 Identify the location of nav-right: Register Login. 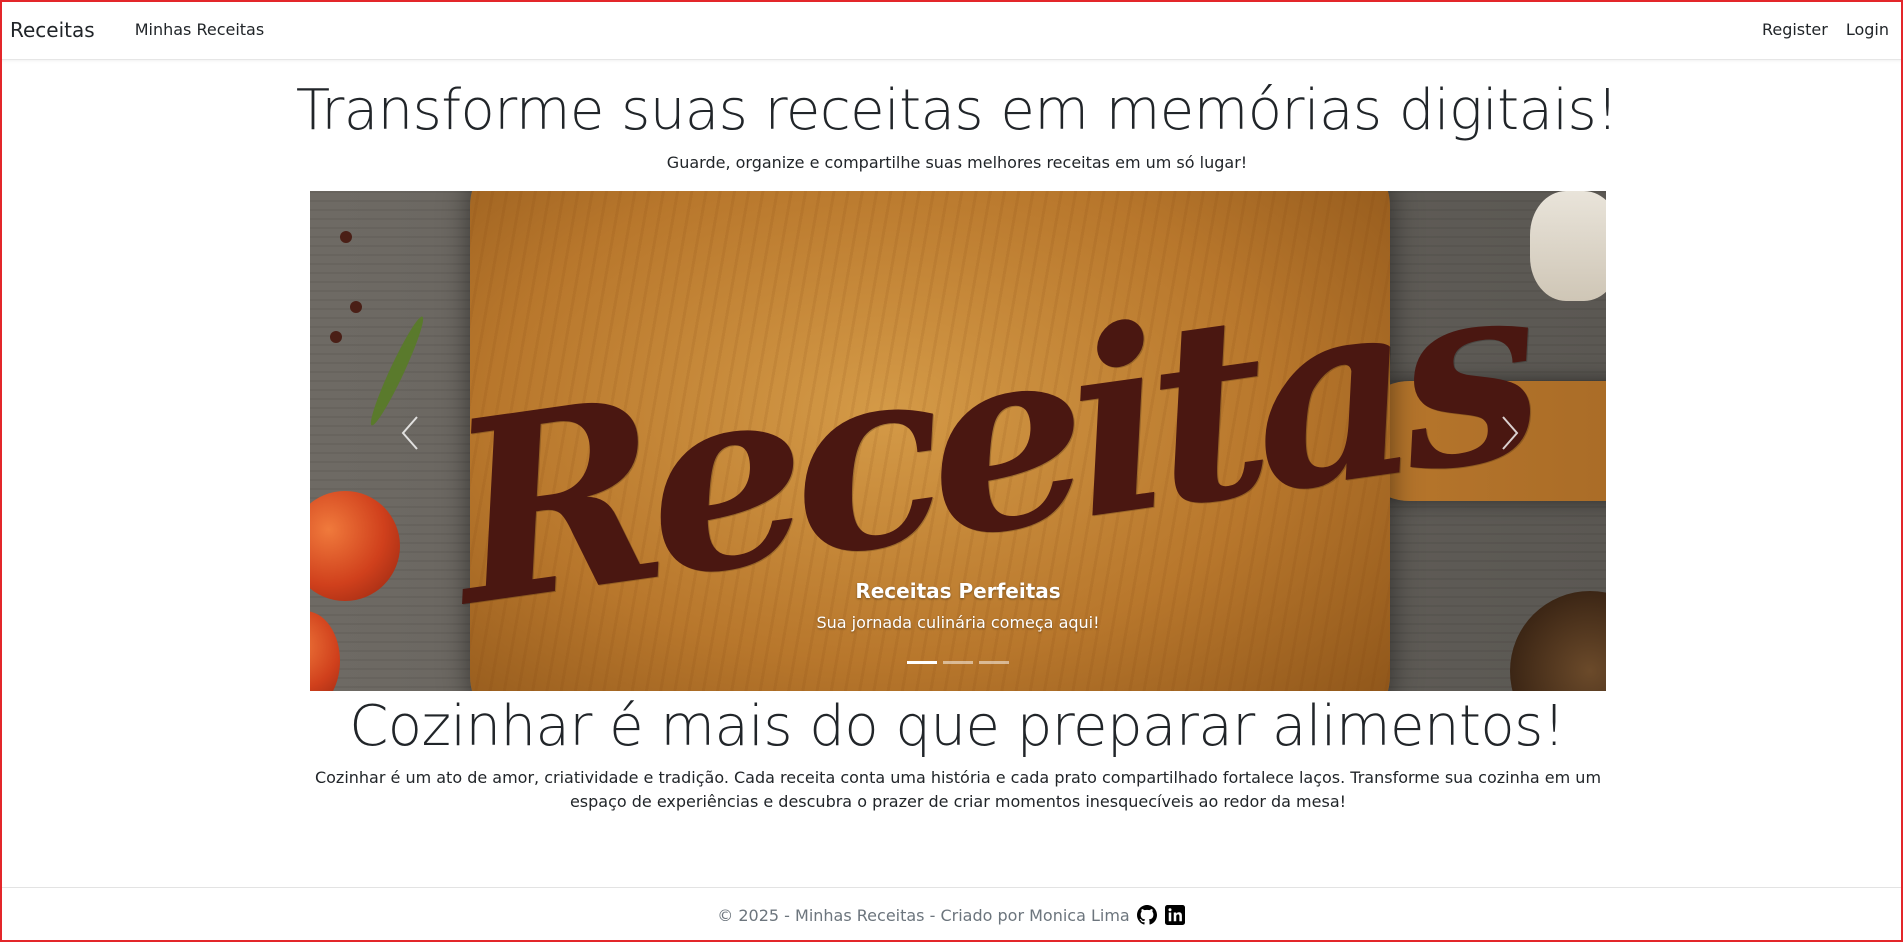
(1827, 29).